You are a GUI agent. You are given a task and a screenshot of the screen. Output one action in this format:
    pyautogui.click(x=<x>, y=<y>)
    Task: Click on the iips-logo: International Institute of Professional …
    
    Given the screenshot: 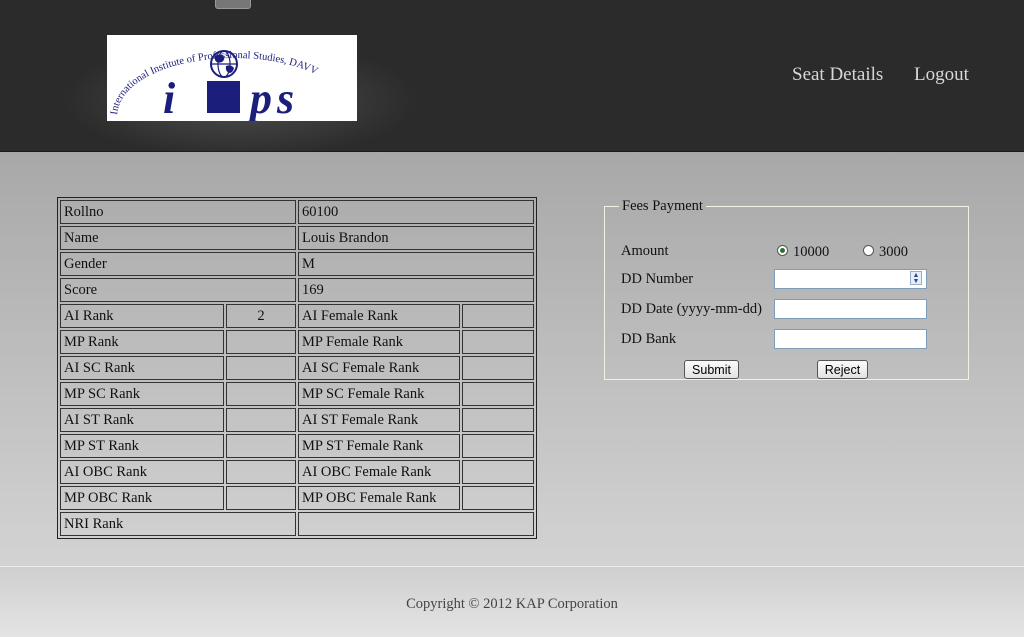 What is the action you would take?
    pyautogui.click(x=232, y=79)
    